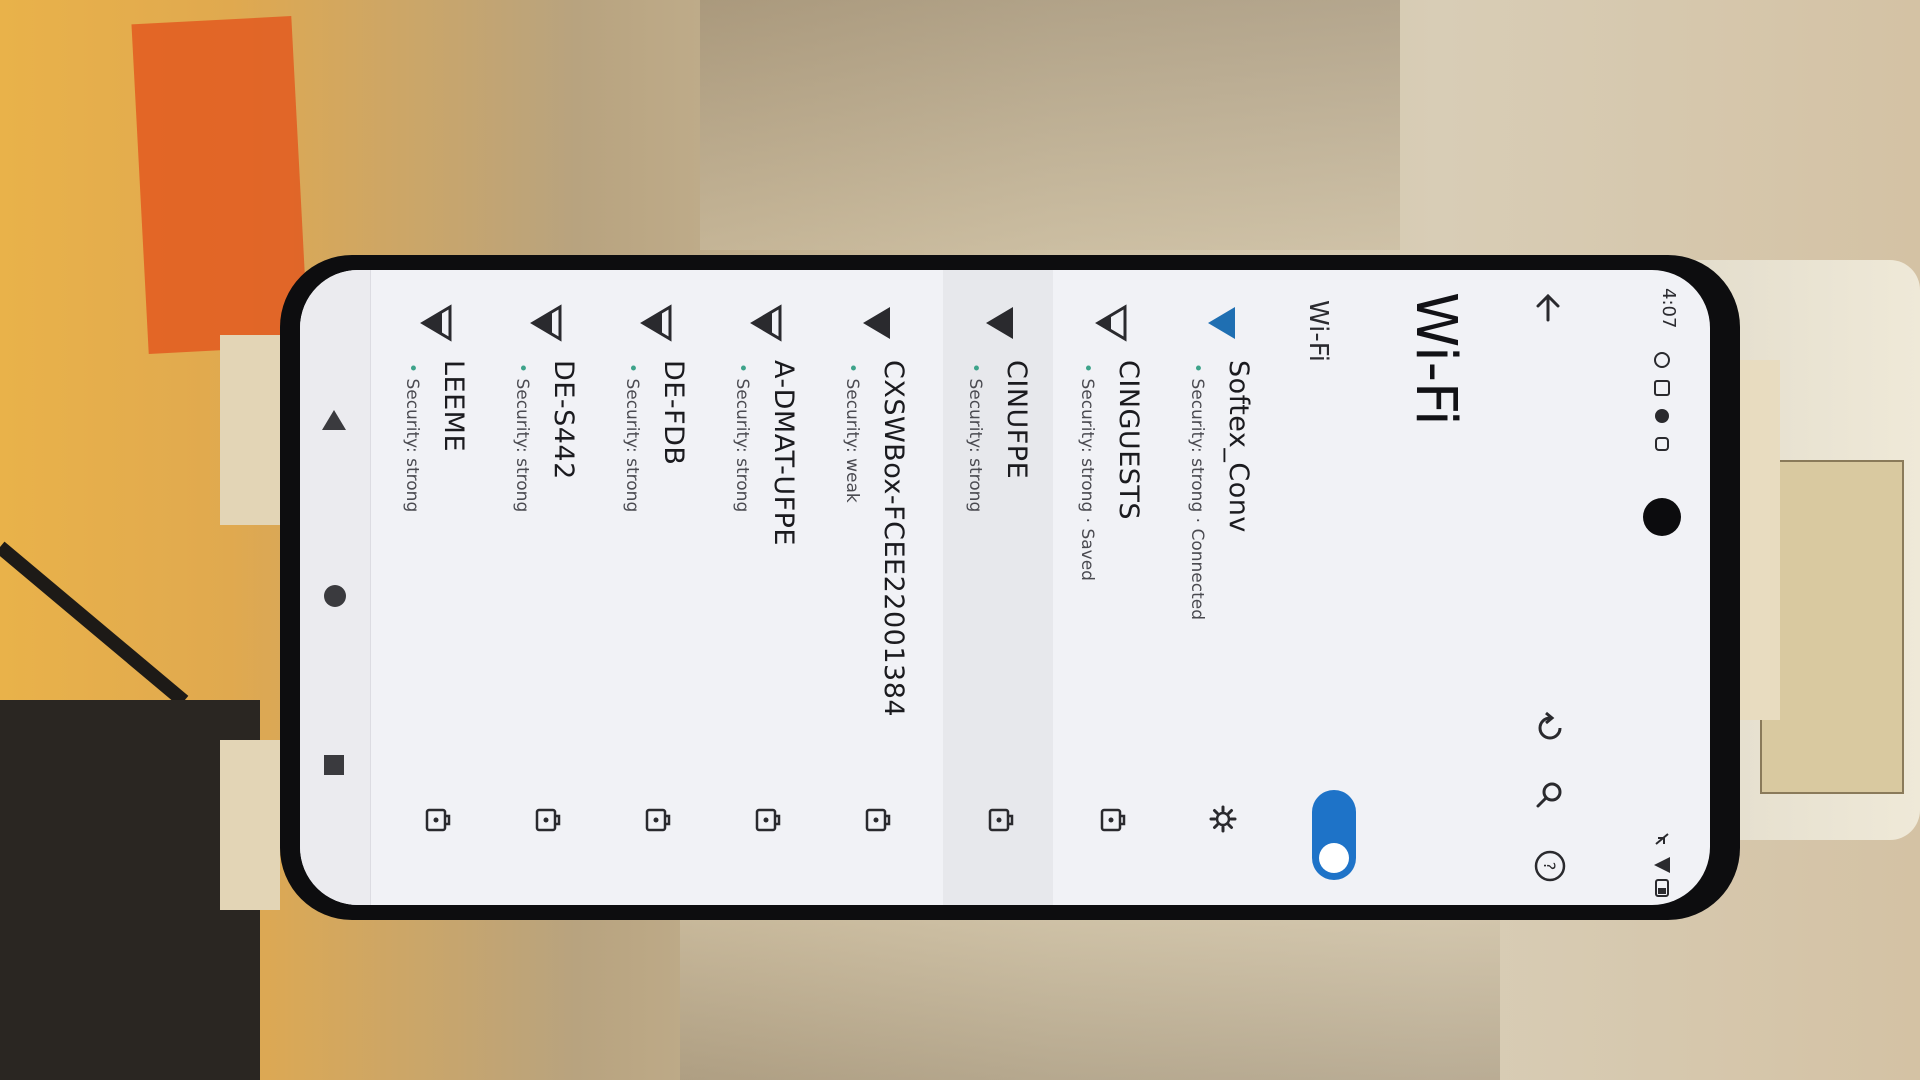 The image size is (1920, 1080). I want to click on arrow-back-icon, so click(1548, 308).